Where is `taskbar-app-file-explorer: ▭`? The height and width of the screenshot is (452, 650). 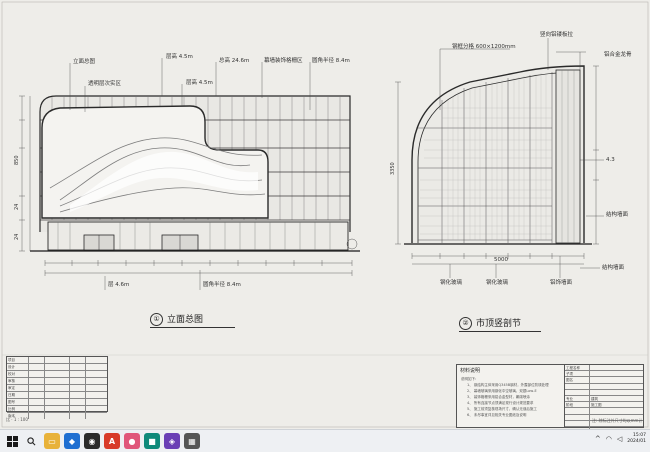
taskbar-app-file-explorer: ▭ is located at coordinates (52, 441).